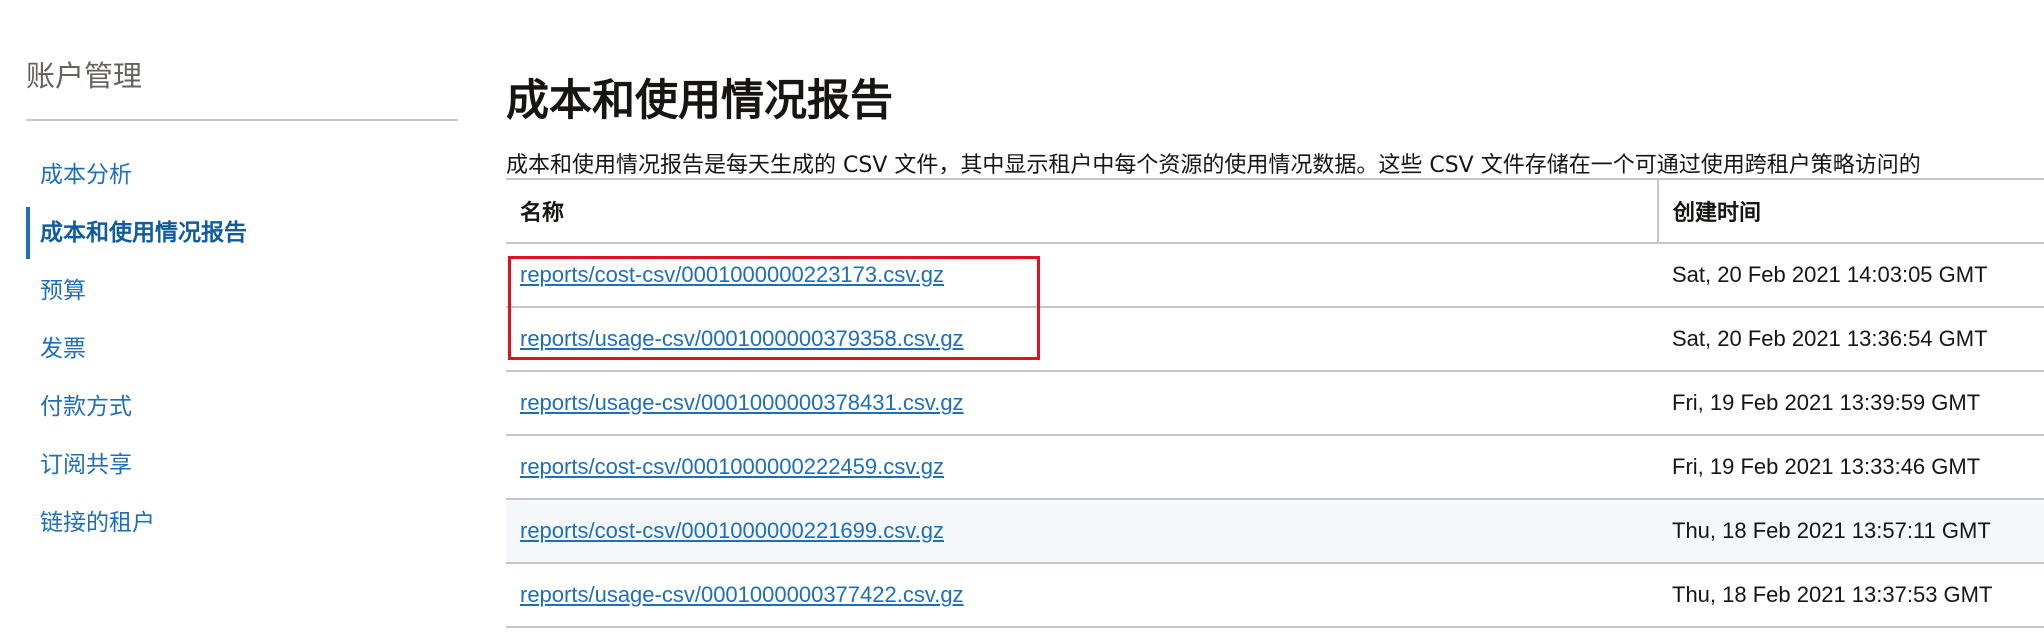 The height and width of the screenshot is (632, 2044). I want to click on table-cell-name: reports/cost-csv/0001000000221699.csv.gz, so click(1082, 531).